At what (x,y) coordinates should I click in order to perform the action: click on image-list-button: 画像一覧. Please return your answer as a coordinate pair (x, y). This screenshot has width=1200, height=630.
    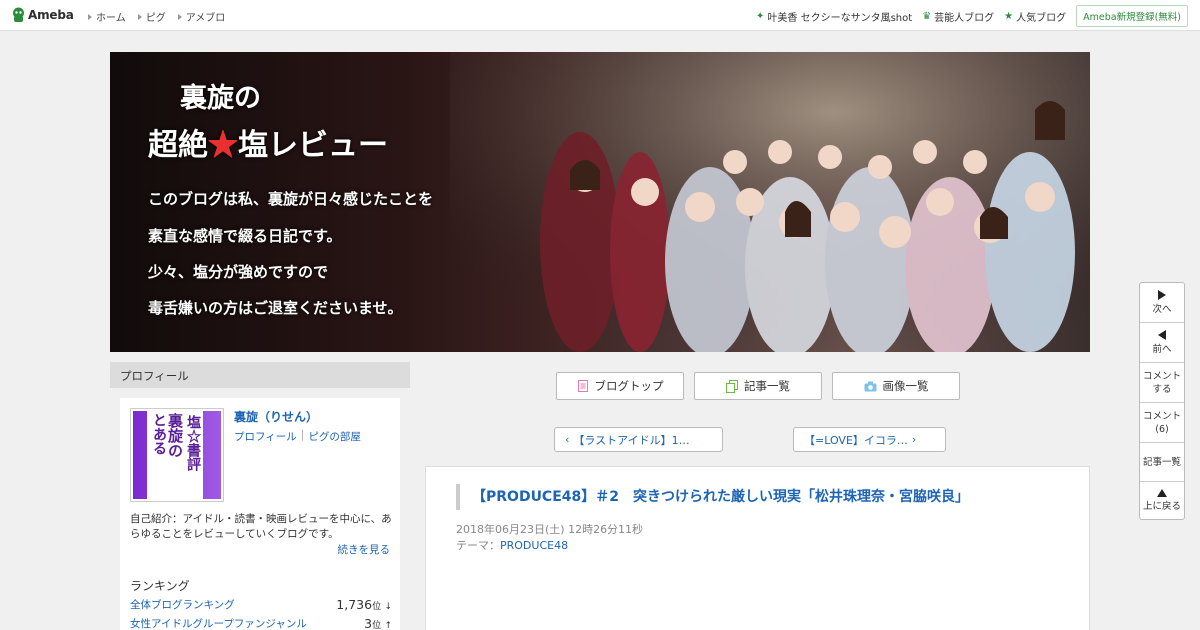
    Looking at the image, I should click on (896, 386).